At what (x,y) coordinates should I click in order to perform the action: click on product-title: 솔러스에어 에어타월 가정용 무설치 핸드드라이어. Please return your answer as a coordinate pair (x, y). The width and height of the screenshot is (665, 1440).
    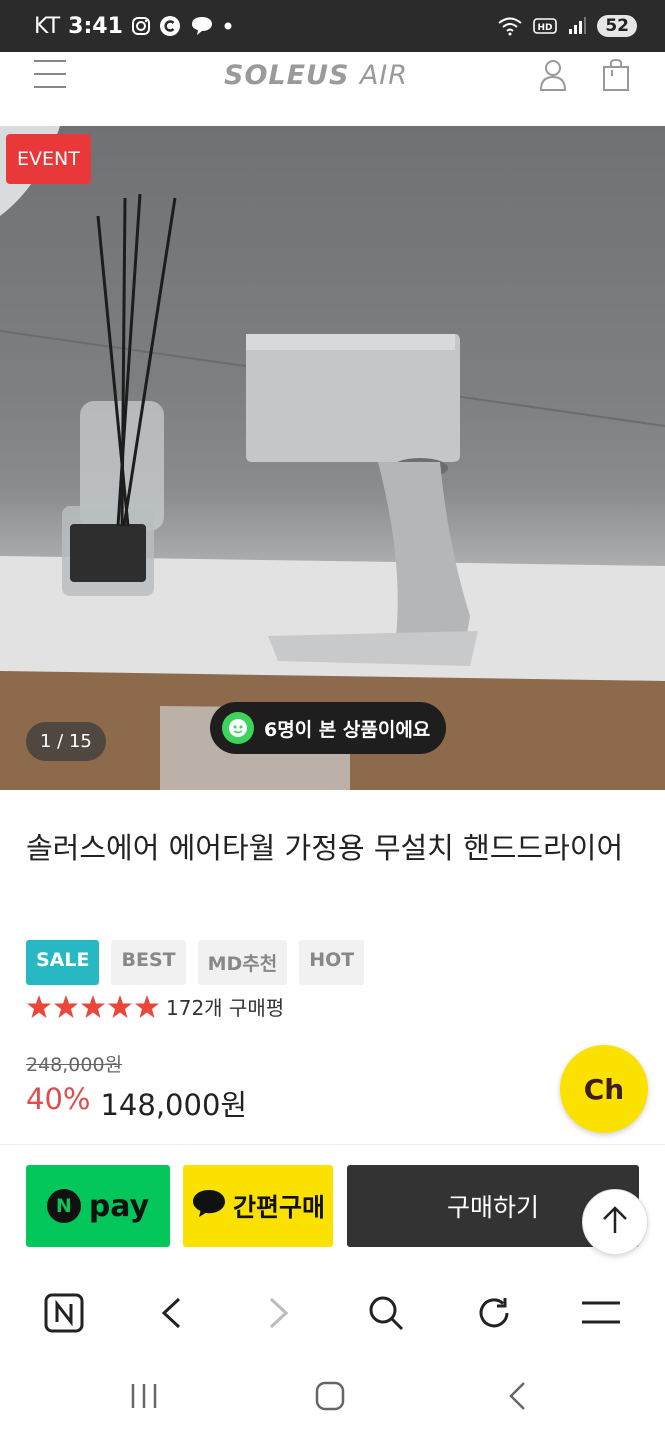
    Looking at the image, I should click on (325, 848).